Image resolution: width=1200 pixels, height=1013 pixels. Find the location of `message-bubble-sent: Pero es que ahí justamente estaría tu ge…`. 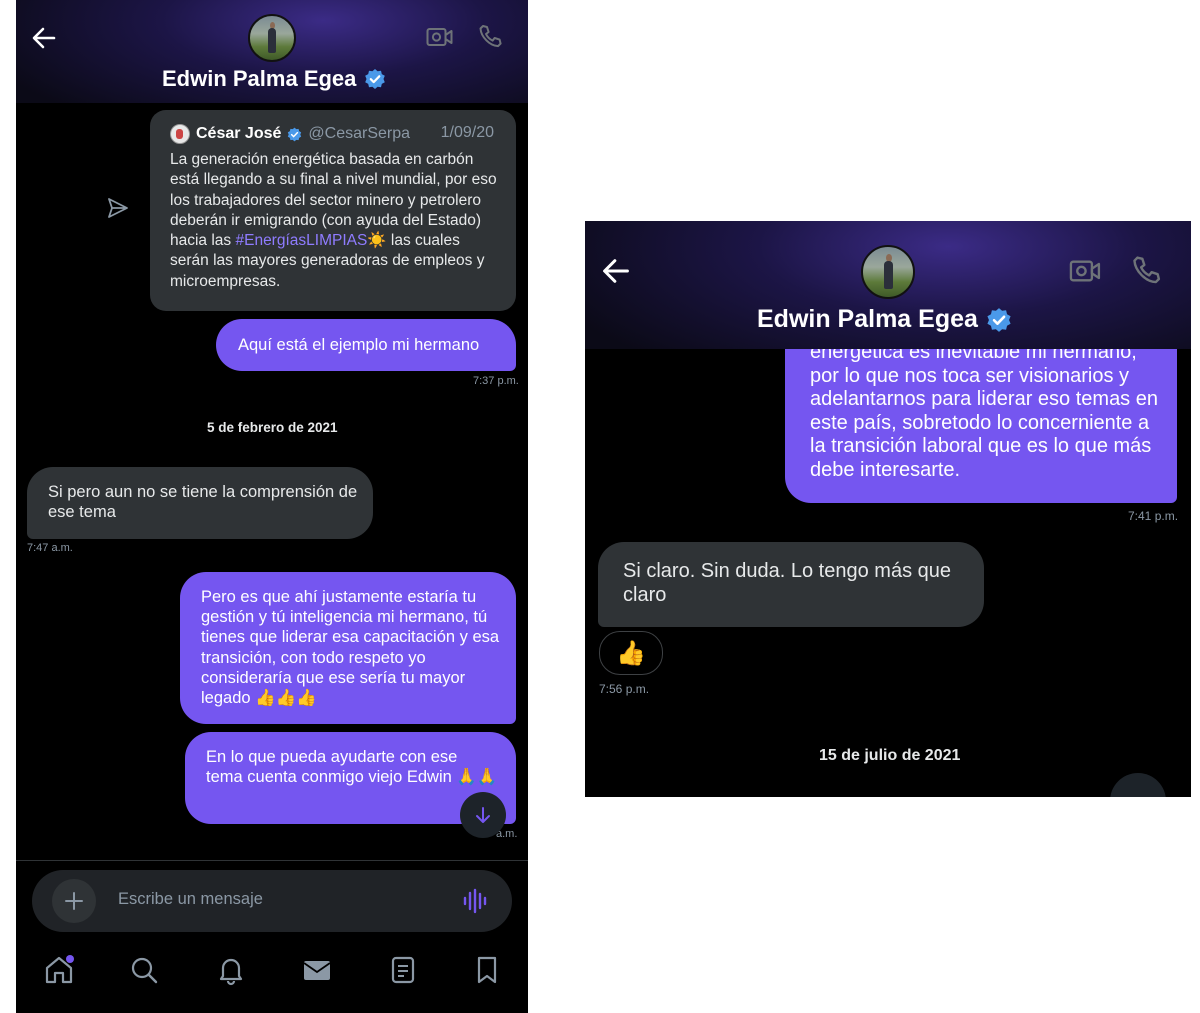

message-bubble-sent: Pero es que ahí justamente estaría tu ge… is located at coordinates (348, 648).